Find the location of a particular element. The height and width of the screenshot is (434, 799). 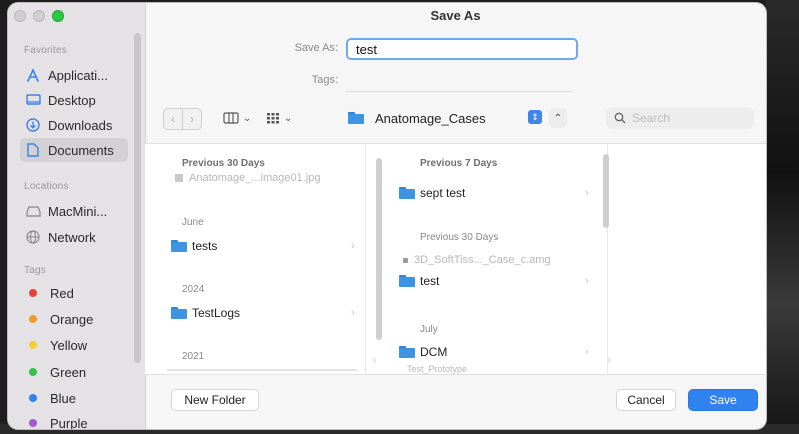

list-item-folder-tests: tests › is located at coordinates (263, 246).